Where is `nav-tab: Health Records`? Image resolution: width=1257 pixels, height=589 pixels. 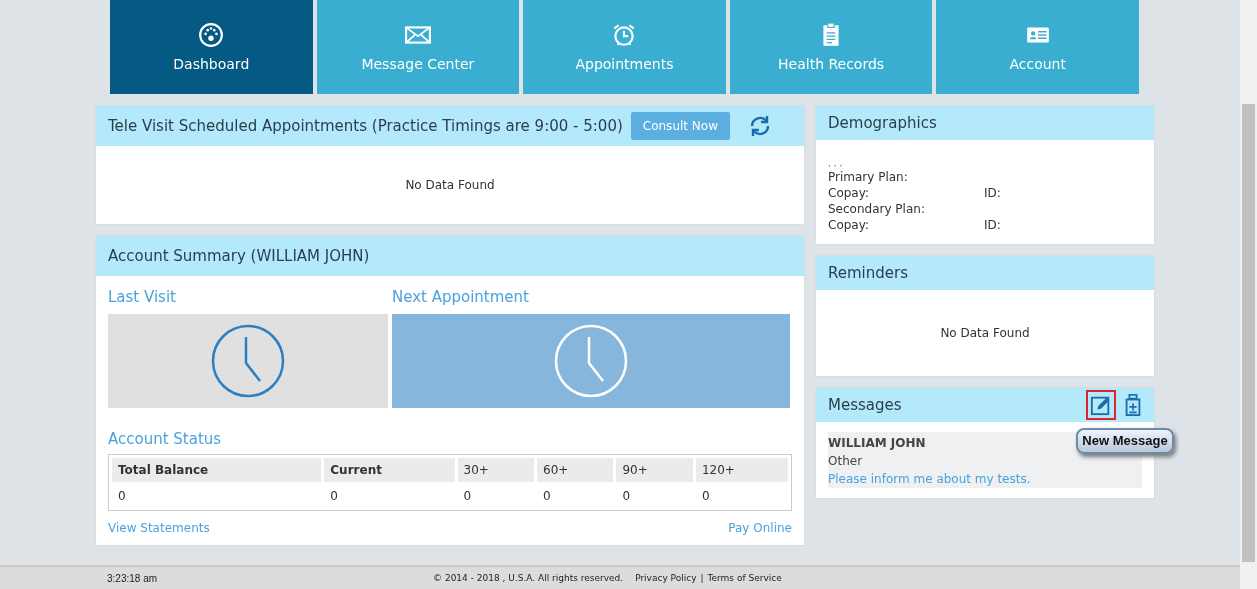 nav-tab: Health Records is located at coordinates (831, 47).